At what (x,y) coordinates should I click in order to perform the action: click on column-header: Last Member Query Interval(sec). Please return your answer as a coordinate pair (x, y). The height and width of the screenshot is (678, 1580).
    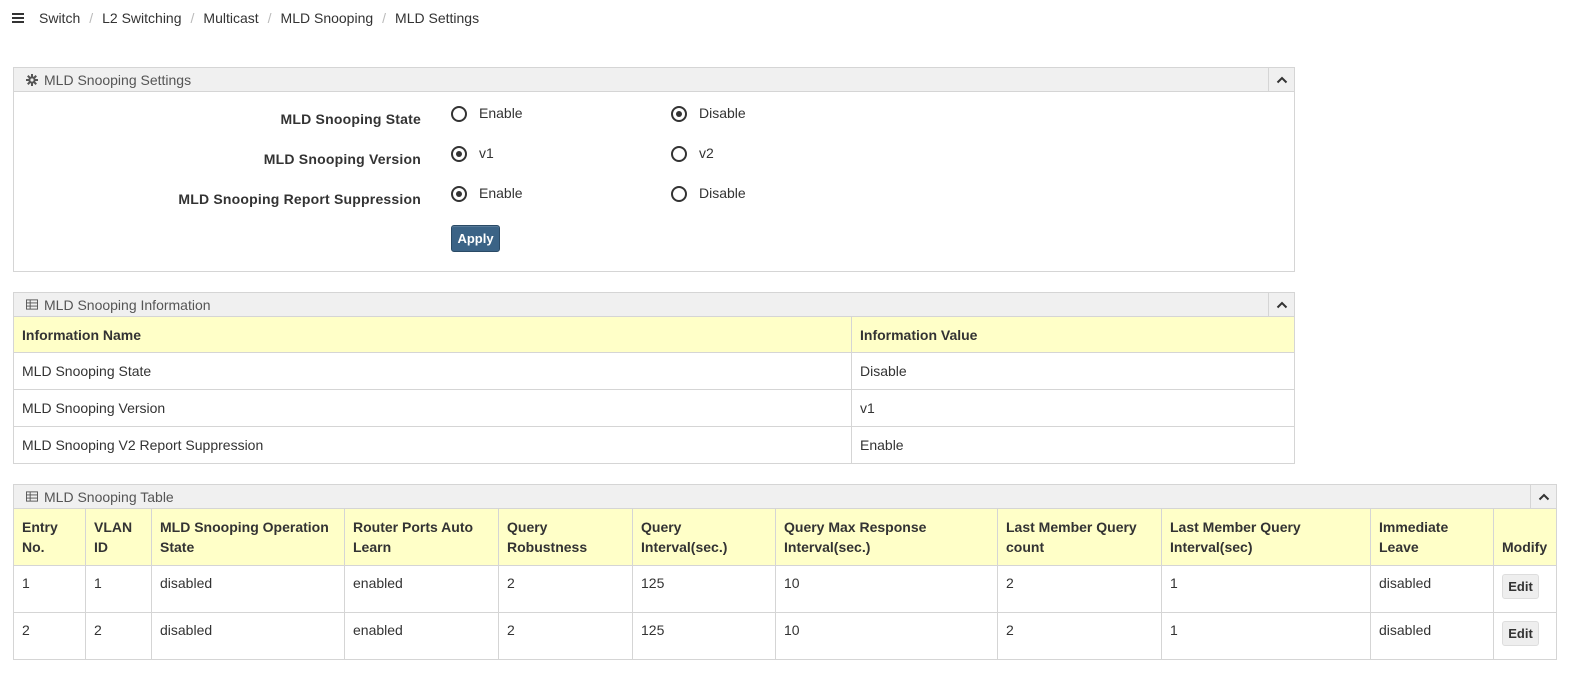
    Looking at the image, I should click on (1266, 537).